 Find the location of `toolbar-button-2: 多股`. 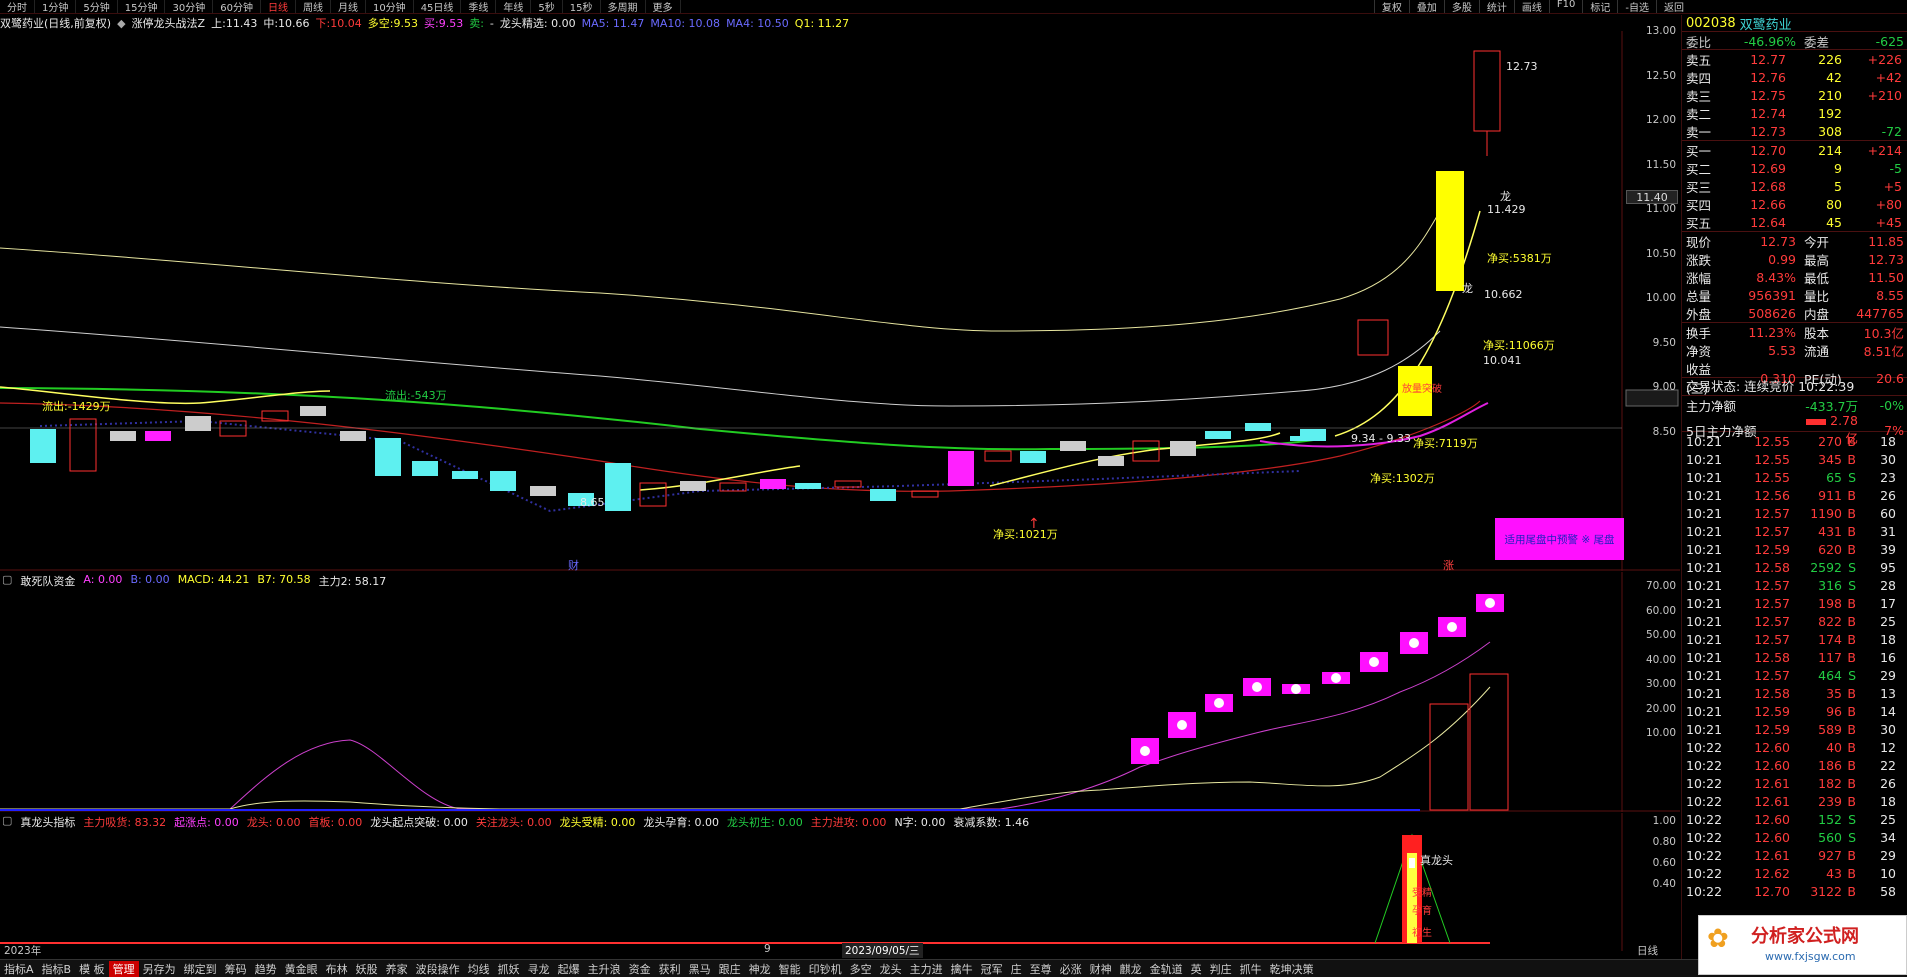

toolbar-button-2: 多股 is located at coordinates (1461, 6).